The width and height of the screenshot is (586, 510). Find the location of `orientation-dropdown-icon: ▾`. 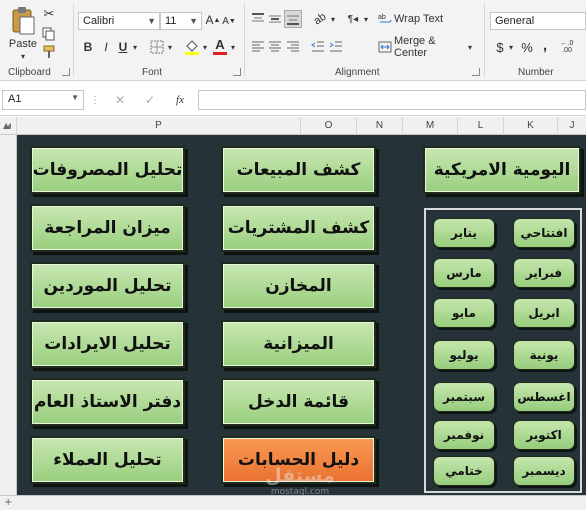

orientation-dropdown-icon: ▾ is located at coordinates (333, 19).